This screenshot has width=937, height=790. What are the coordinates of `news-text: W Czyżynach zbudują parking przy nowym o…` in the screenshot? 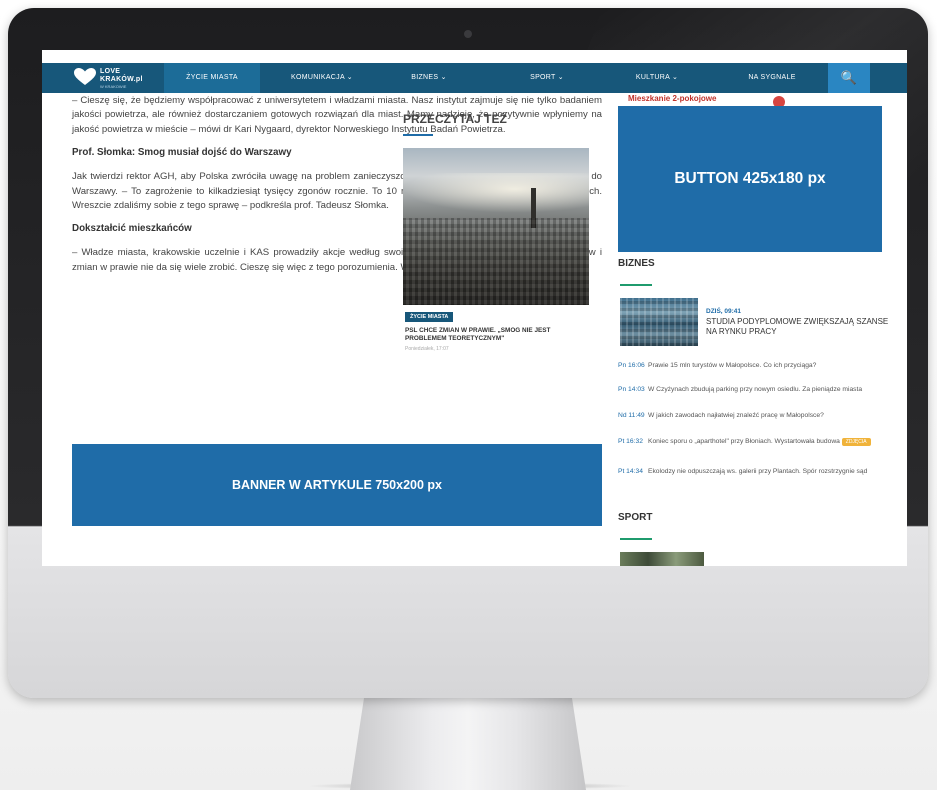 It's located at (755, 389).